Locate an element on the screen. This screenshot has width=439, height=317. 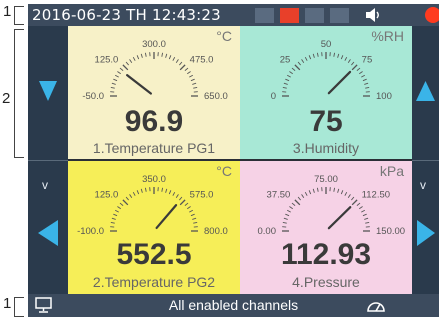
unit-label: %RH is located at coordinates (387, 36).